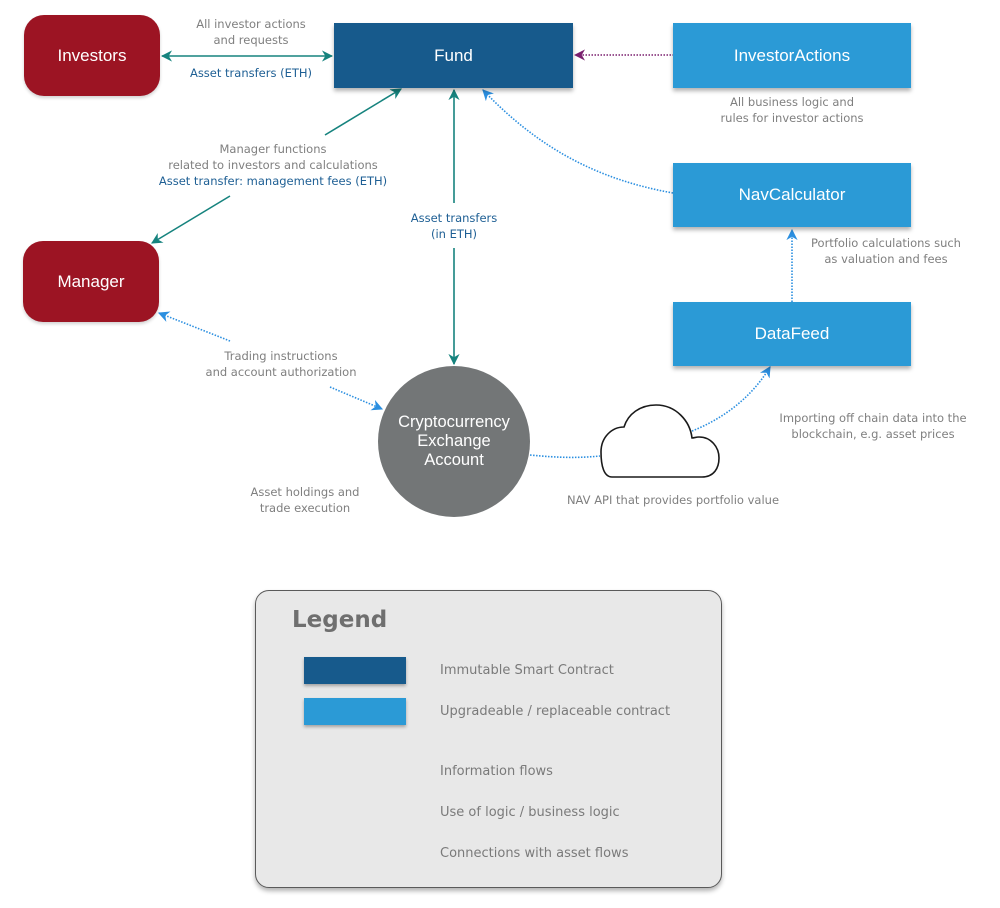  Describe the element at coordinates (191, 219) in the screenshot. I see `edge-manager-fund-lower` at that location.